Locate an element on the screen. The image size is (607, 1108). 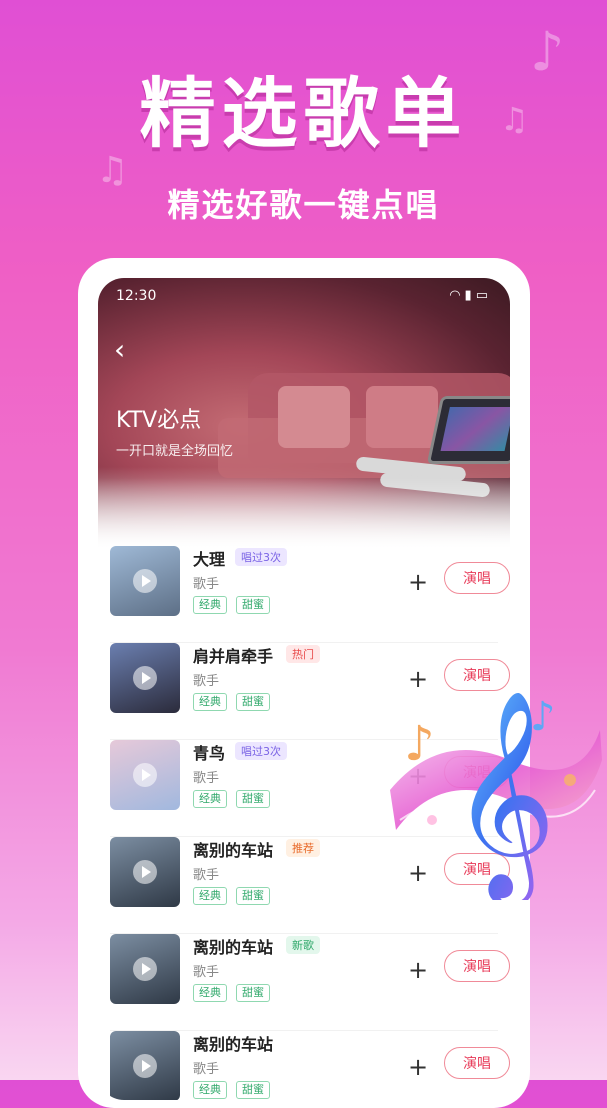
playlist-subtitle: 一开口就是全场回忆 is located at coordinates (175, 451).